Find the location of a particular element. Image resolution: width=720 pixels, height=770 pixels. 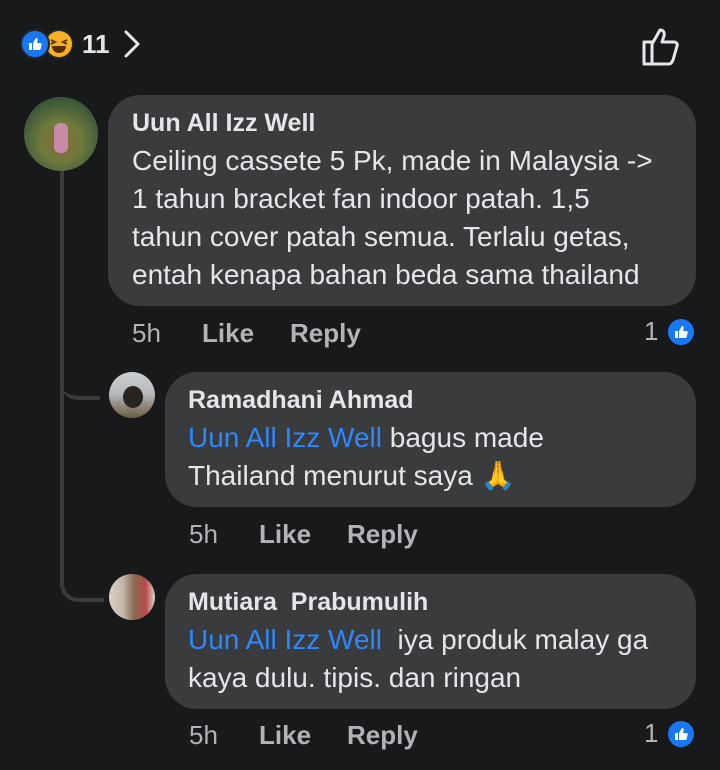

comment-author: Uun All Izz Well is located at coordinates (414, 123).